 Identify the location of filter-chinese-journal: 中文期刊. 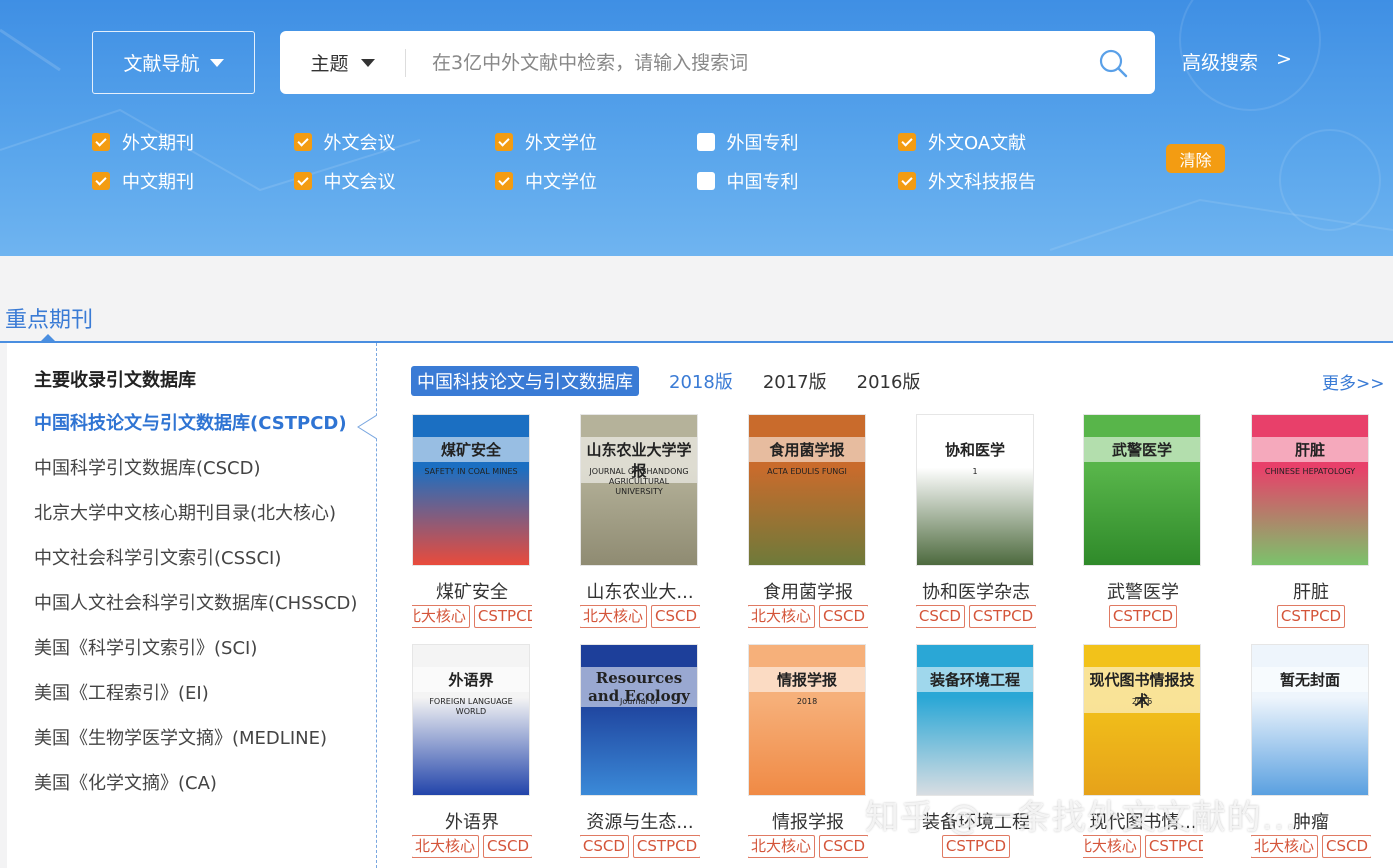
(193, 181).